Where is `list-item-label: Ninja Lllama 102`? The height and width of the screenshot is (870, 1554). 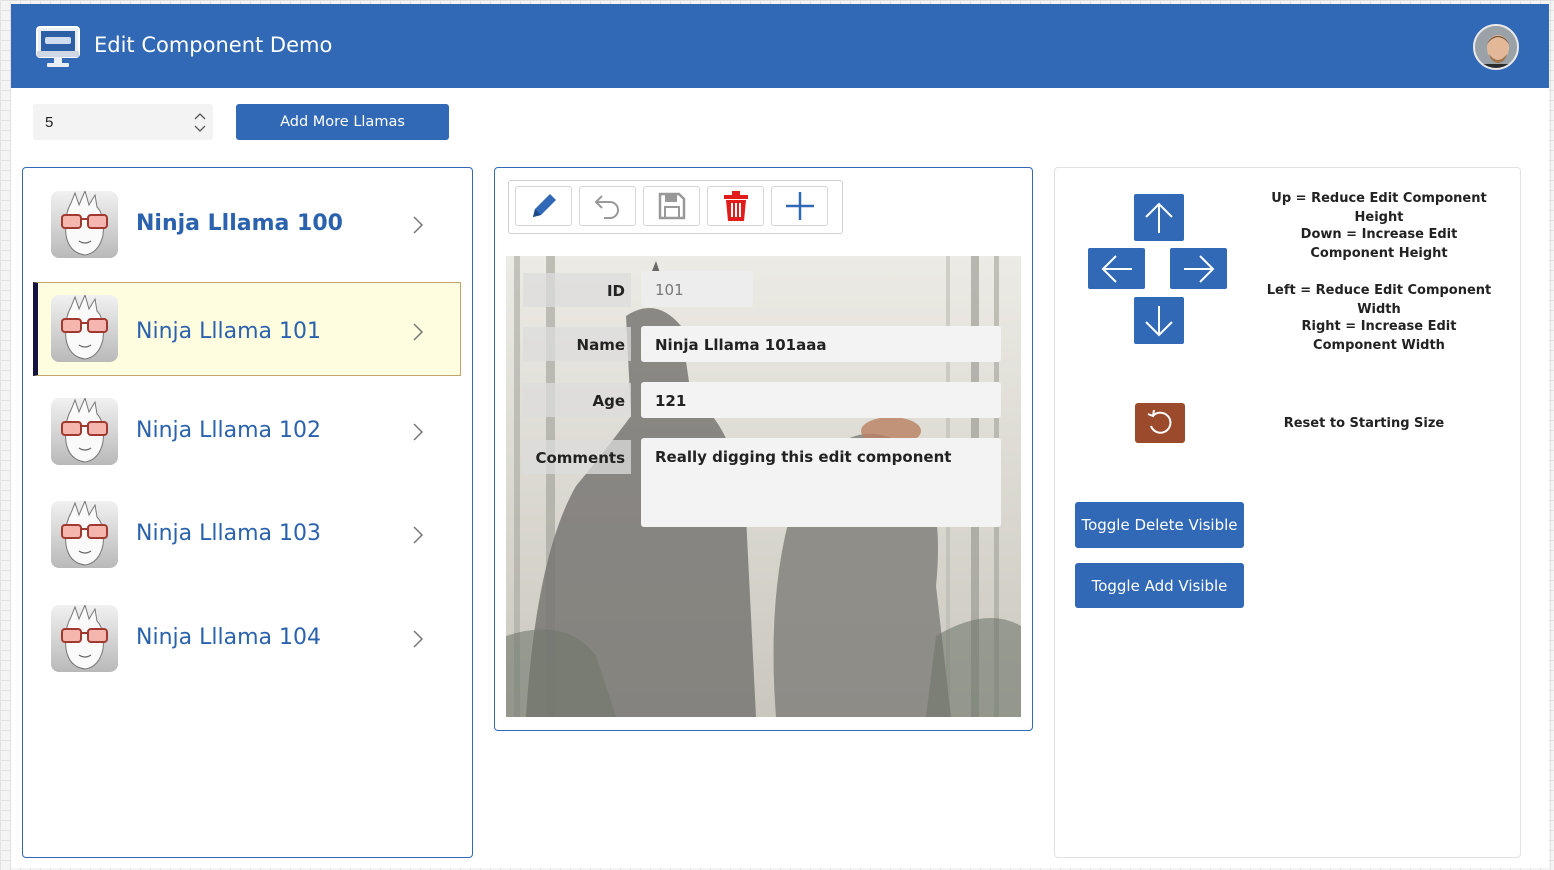
list-item-label: Ninja Lllama 102 is located at coordinates (228, 430).